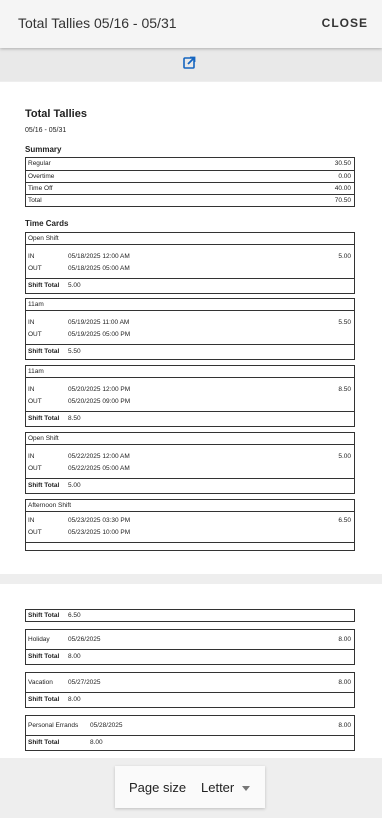 Image resolution: width=382 pixels, height=824 pixels. Describe the element at coordinates (47, 223) in the screenshot. I see `timecards-heading: Time Cards` at that location.